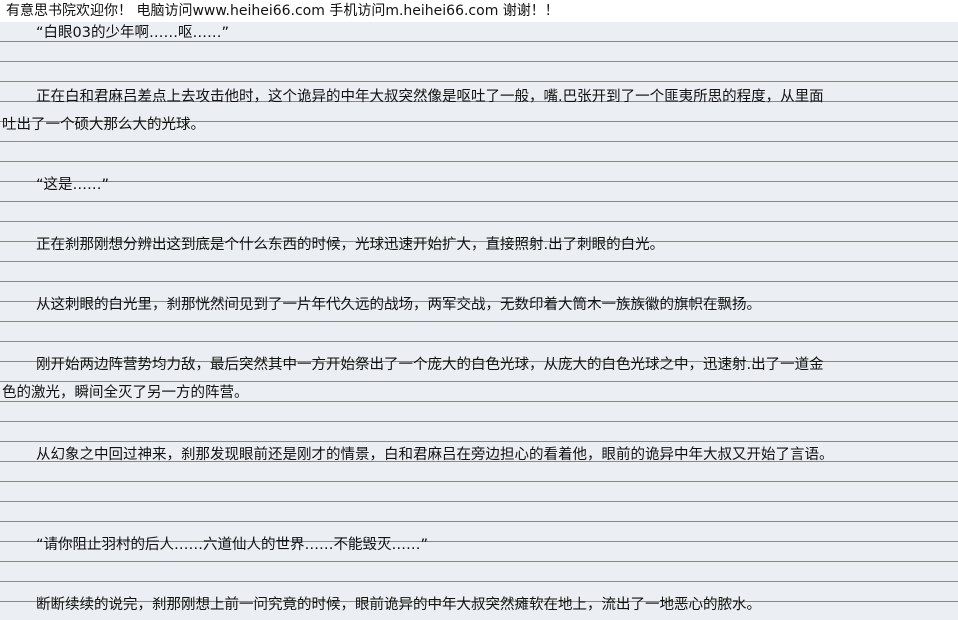 The width and height of the screenshot is (958, 620). I want to click on paragraph-8: “请你阻止羽村的后人……六道仙人的世界……不能毁灭……”, so click(232, 545).